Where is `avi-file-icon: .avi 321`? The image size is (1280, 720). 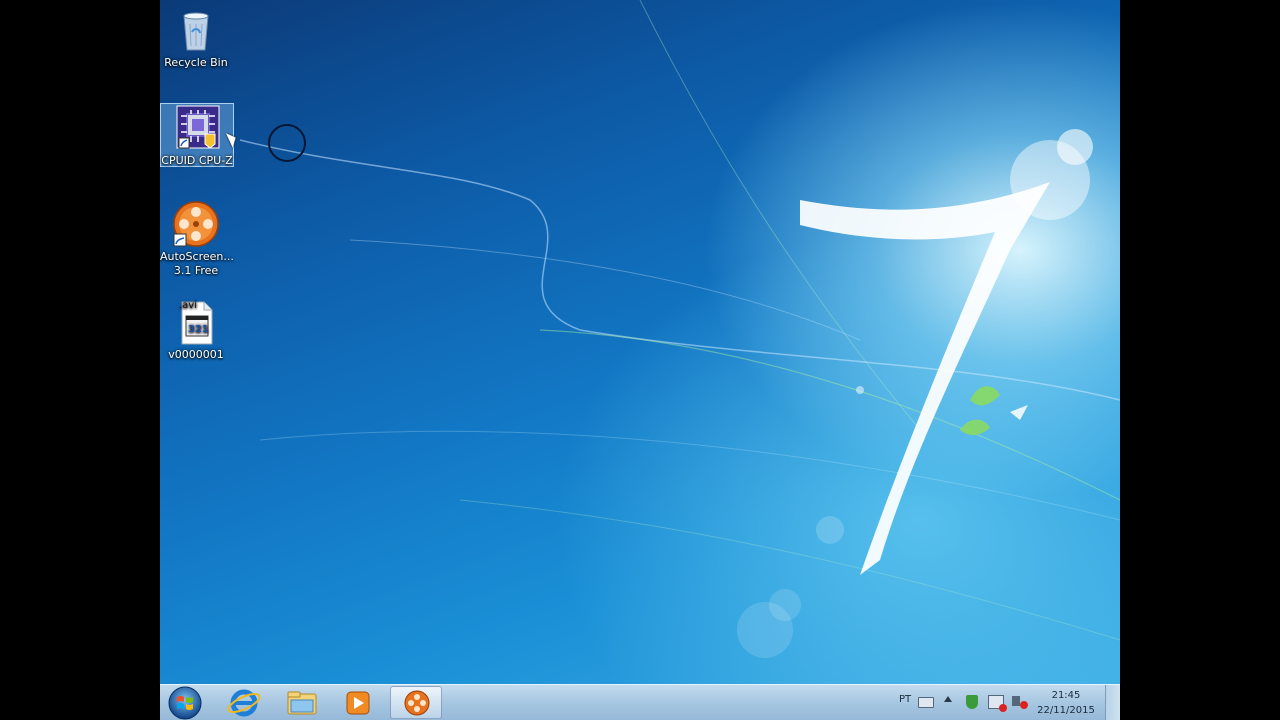 avi-file-icon: .avi 321 is located at coordinates (196, 322).